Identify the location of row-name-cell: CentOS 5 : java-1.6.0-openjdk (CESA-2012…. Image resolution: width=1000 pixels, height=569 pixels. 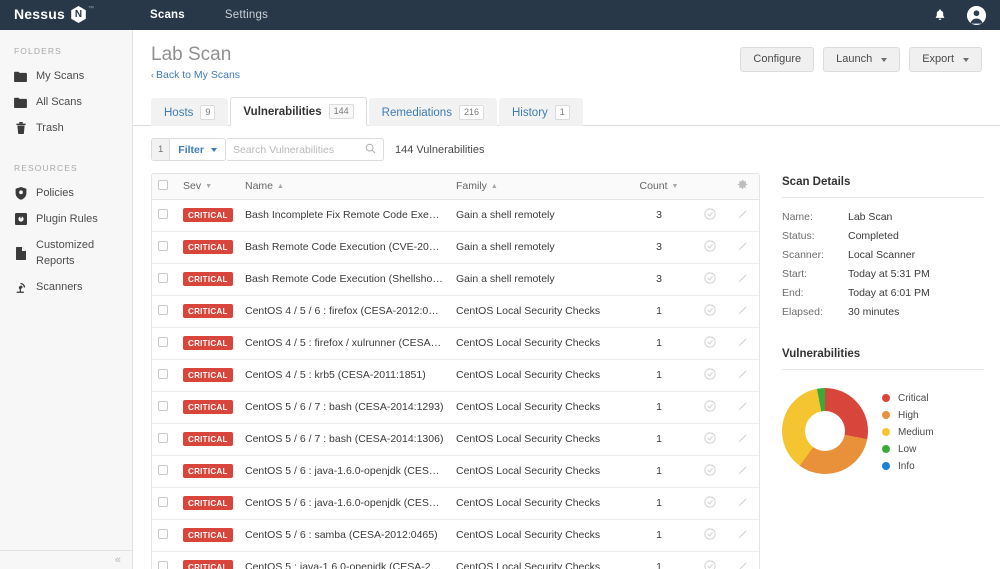
(344, 560).